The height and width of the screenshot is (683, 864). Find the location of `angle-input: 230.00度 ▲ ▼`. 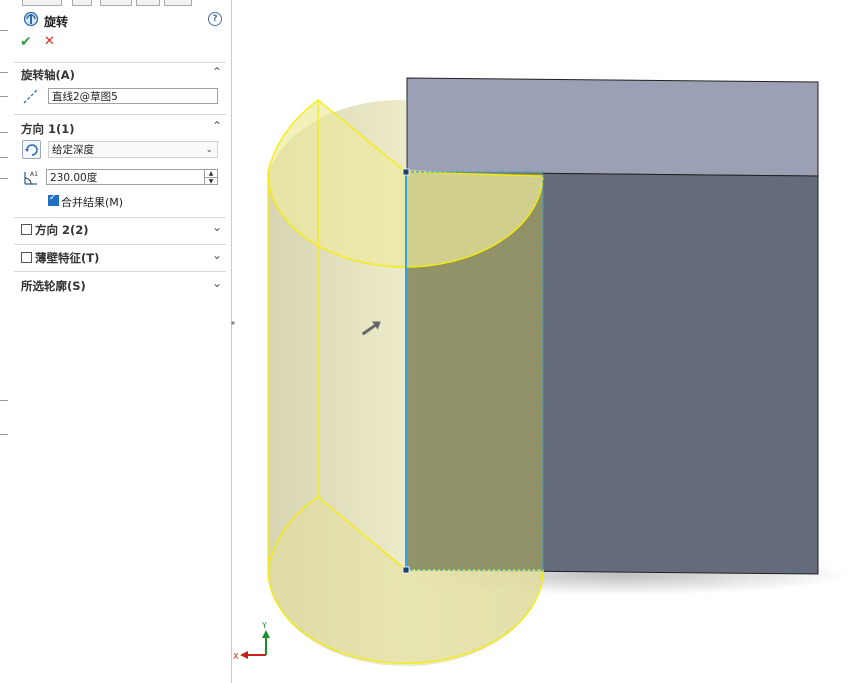

angle-input: 230.00度 ▲ ▼ is located at coordinates (132, 177).